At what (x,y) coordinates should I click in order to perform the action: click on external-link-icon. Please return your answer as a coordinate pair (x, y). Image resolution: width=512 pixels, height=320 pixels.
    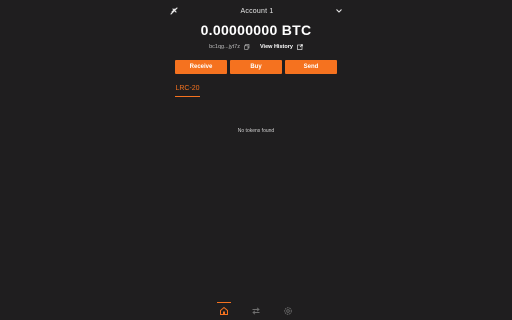
    Looking at the image, I should click on (300, 47).